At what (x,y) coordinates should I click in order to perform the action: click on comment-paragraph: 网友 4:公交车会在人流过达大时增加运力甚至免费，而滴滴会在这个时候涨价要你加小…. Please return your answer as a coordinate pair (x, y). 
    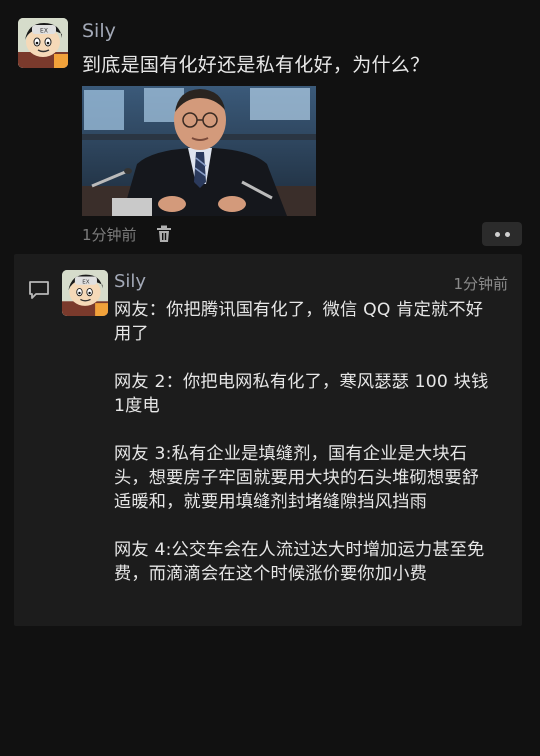
    Looking at the image, I should click on (299, 562).